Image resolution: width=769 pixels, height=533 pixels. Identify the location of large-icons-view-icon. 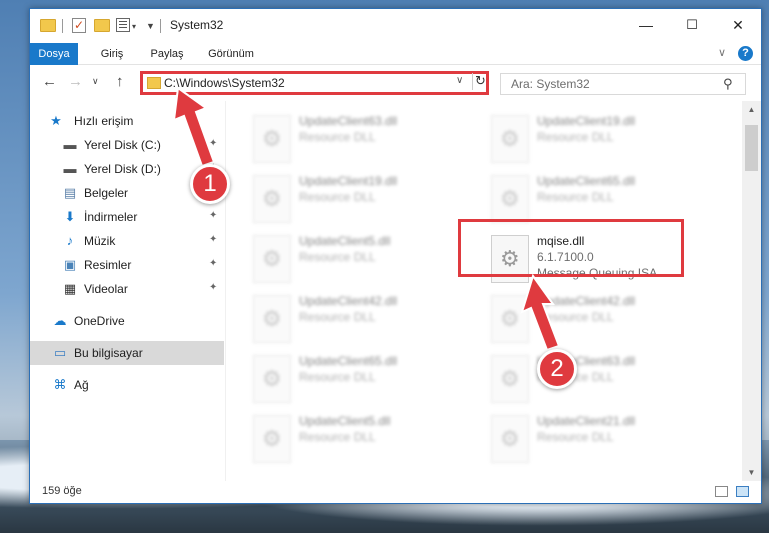
(742, 491).